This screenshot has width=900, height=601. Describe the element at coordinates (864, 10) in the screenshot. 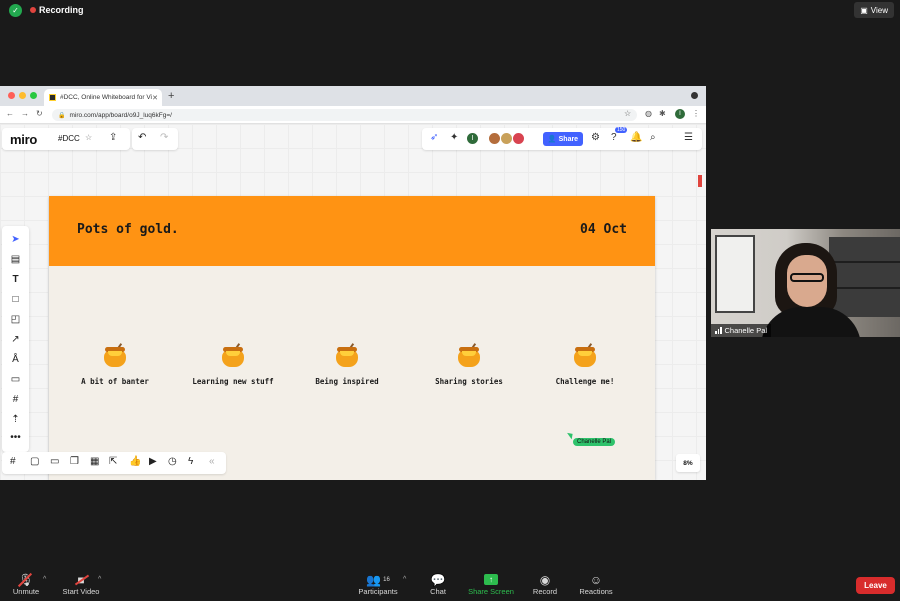

I see `view-icon: ▣` at that location.